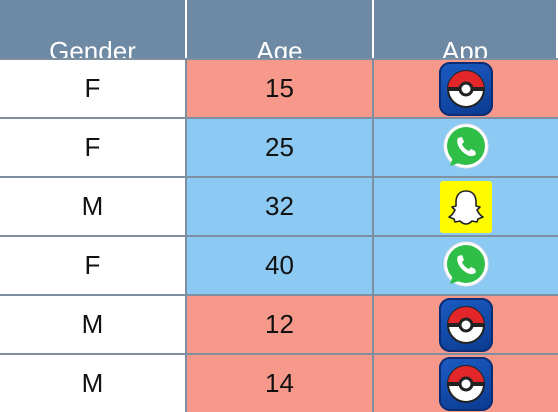  Describe the element at coordinates (280, 382) in the screenshot. I see `cell-age: 14` at that location.